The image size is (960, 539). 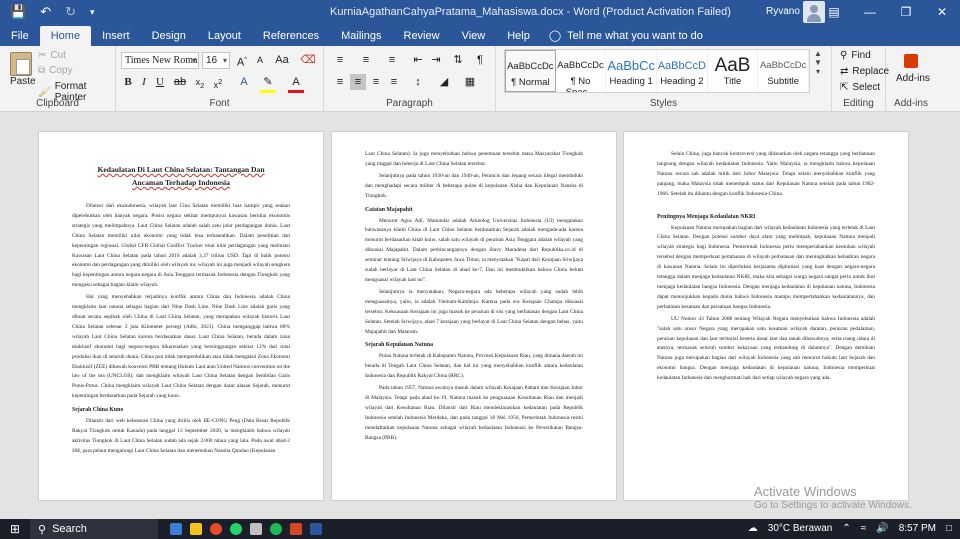 What do you see at coordinates (800, 529) in the screenshot?
I see `weather-text: 30°C Berawan` at bounding box center [800, 529].